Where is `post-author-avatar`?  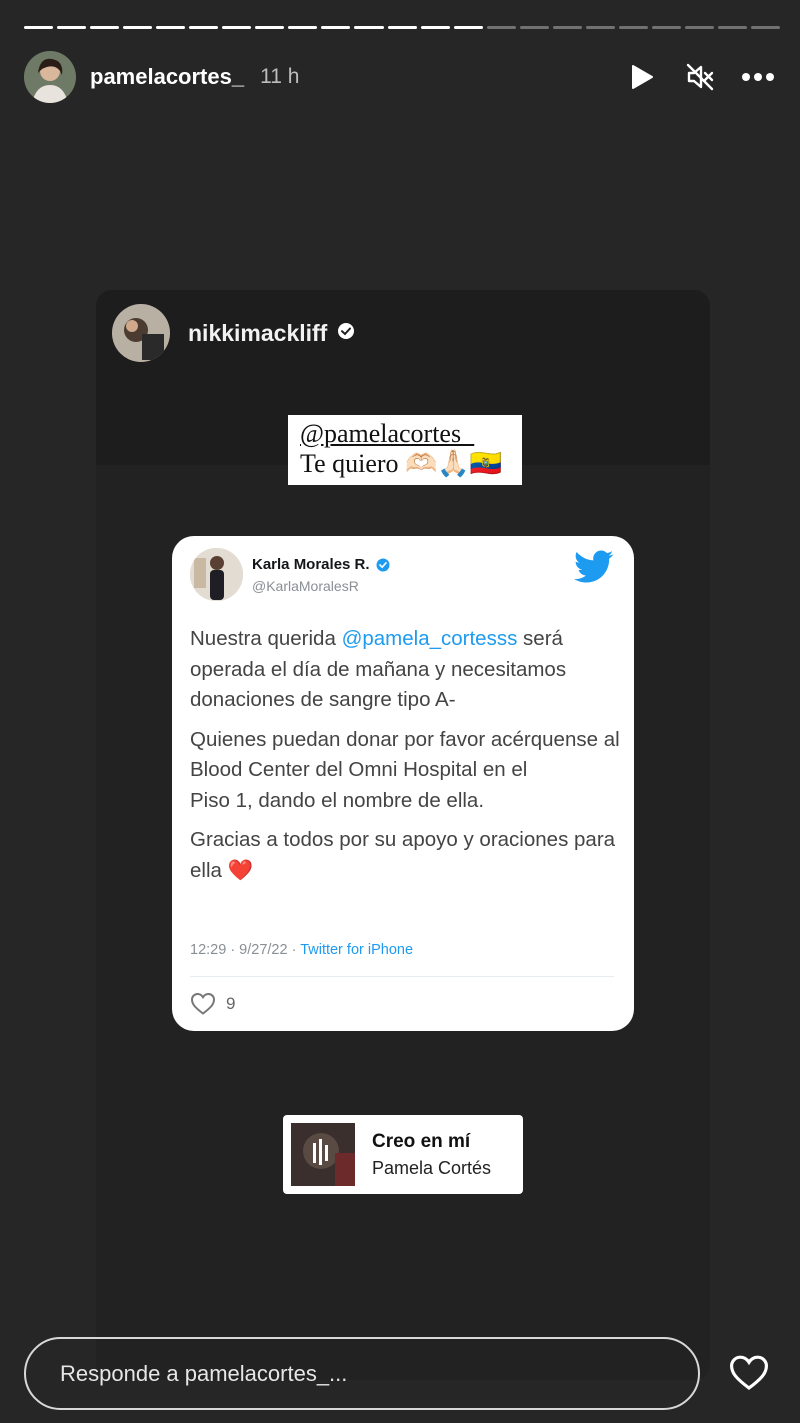
post-author-avatar is located at coordinates (141, 333).